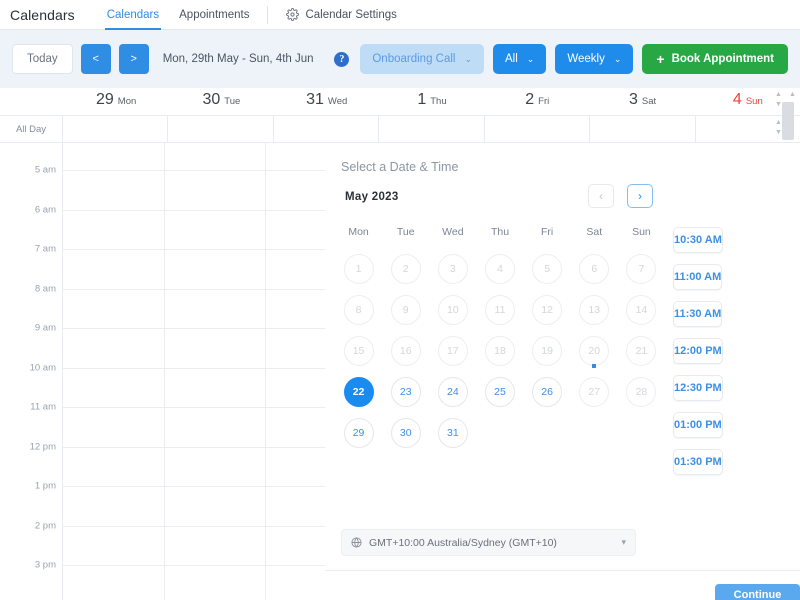  What do you see at coordinates (698, 425) in the screenshot?
I see `time-slot-01-00-pm: 01:00 PM` at bounding box center [698, 425].